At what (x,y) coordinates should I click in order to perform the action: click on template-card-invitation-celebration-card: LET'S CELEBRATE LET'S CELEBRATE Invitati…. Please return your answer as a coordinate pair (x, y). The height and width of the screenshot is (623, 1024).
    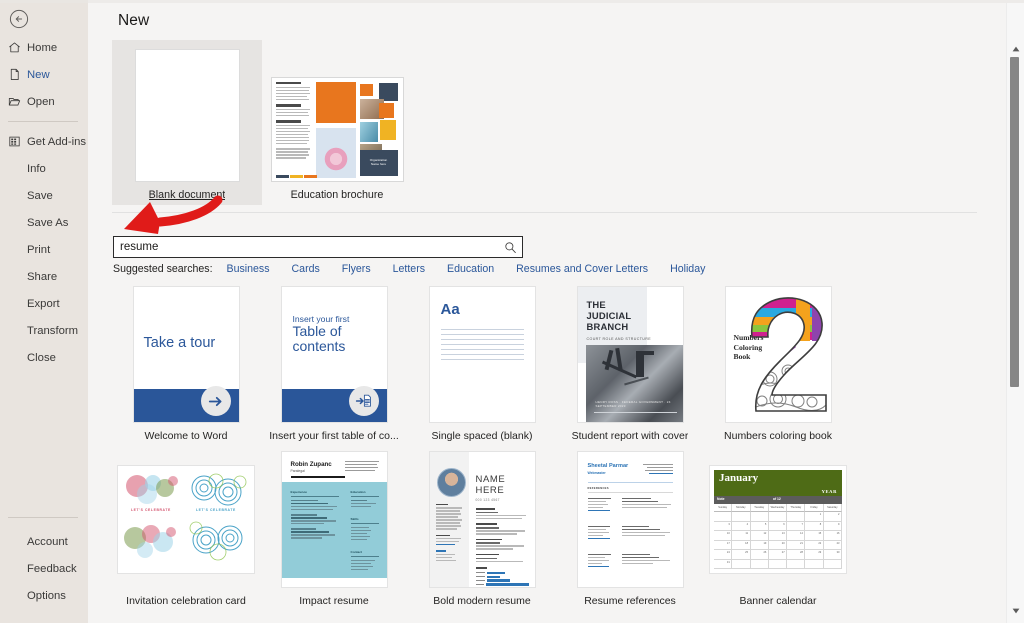
    Looking at the image, I should click on (186, 534).